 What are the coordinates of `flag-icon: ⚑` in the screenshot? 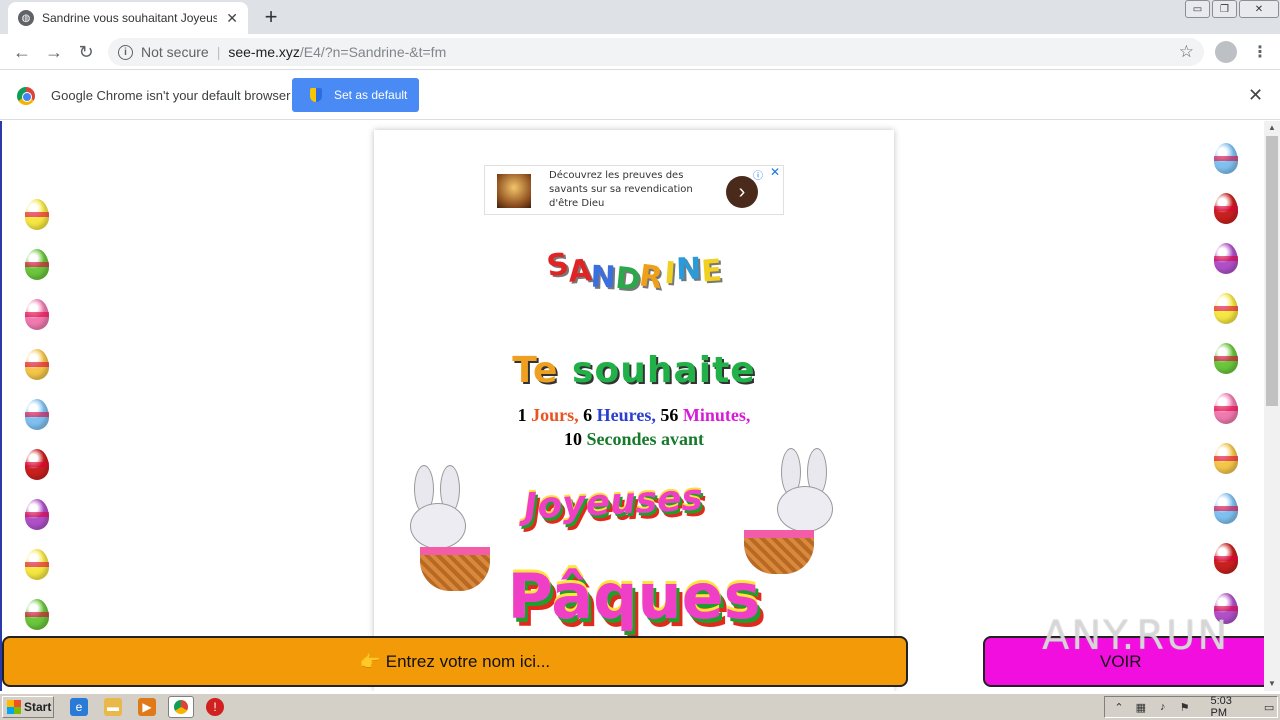 It's located at (1185, 707).